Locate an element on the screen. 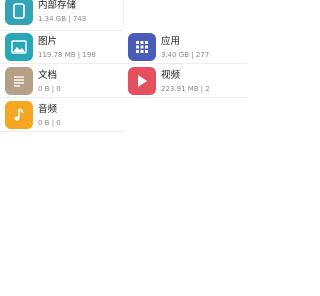 This screenshot has width=320, height=296. category-images: 图片 119.78 MB | 198 is located at coordinates (50, 47).